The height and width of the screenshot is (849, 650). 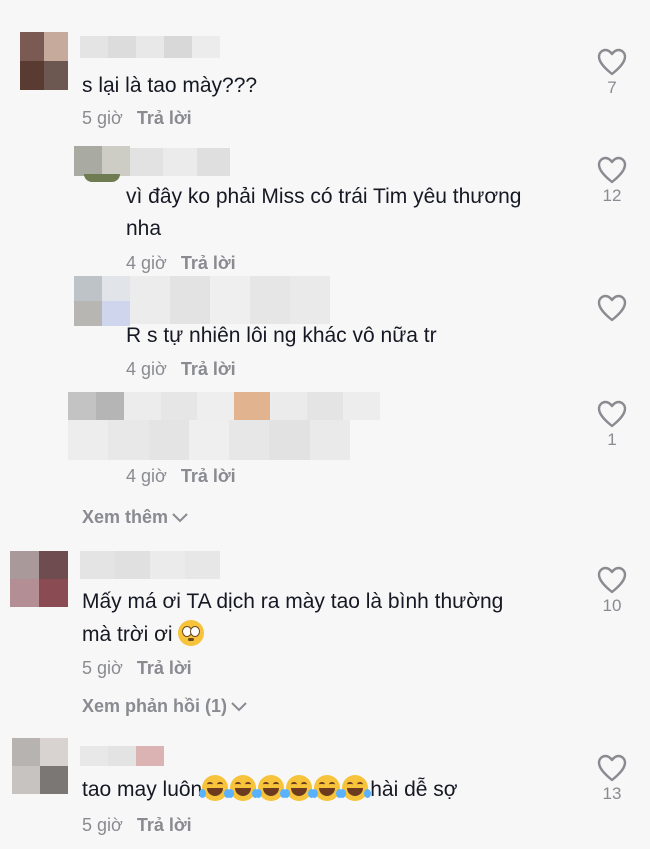 I want to click on like-count: 12, so click(x=612, y=195).